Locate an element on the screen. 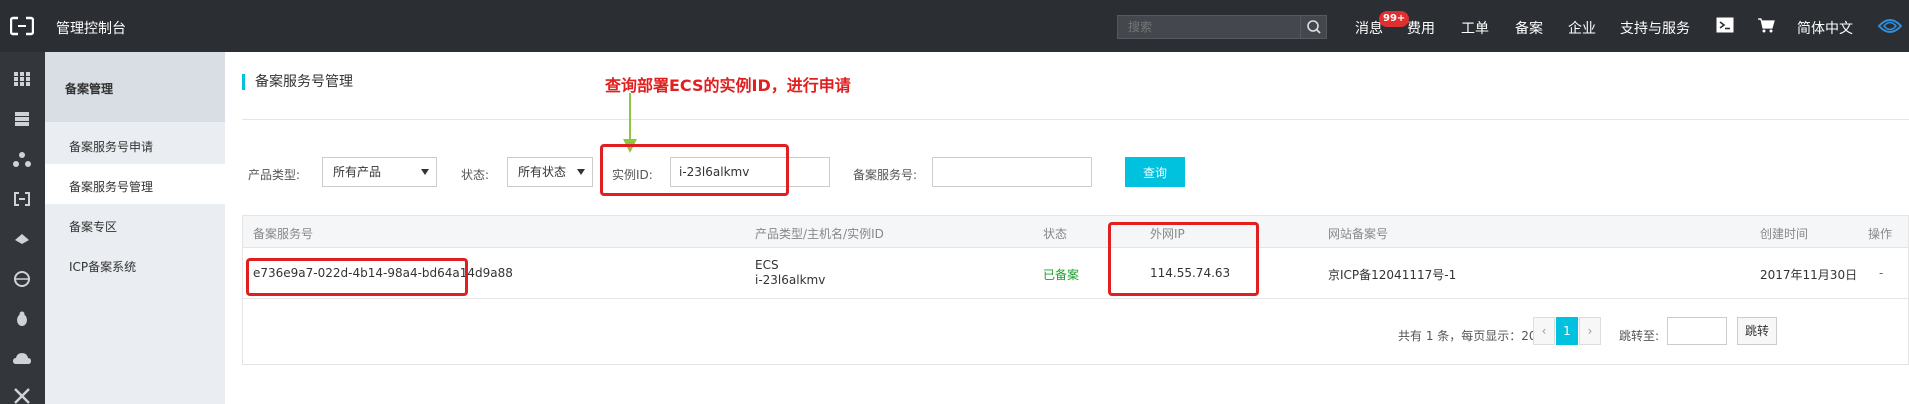 Image resolution: width=1909 pixels, height=404 pixels. nav-billing: 费用 is located at coordinates (1421, 28).